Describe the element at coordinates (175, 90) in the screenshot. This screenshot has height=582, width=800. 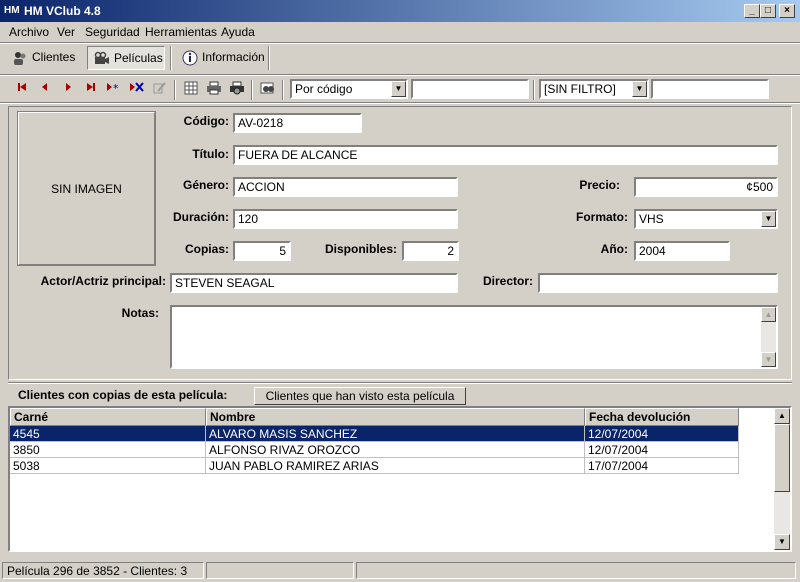
I see `nav-separator` at that location.